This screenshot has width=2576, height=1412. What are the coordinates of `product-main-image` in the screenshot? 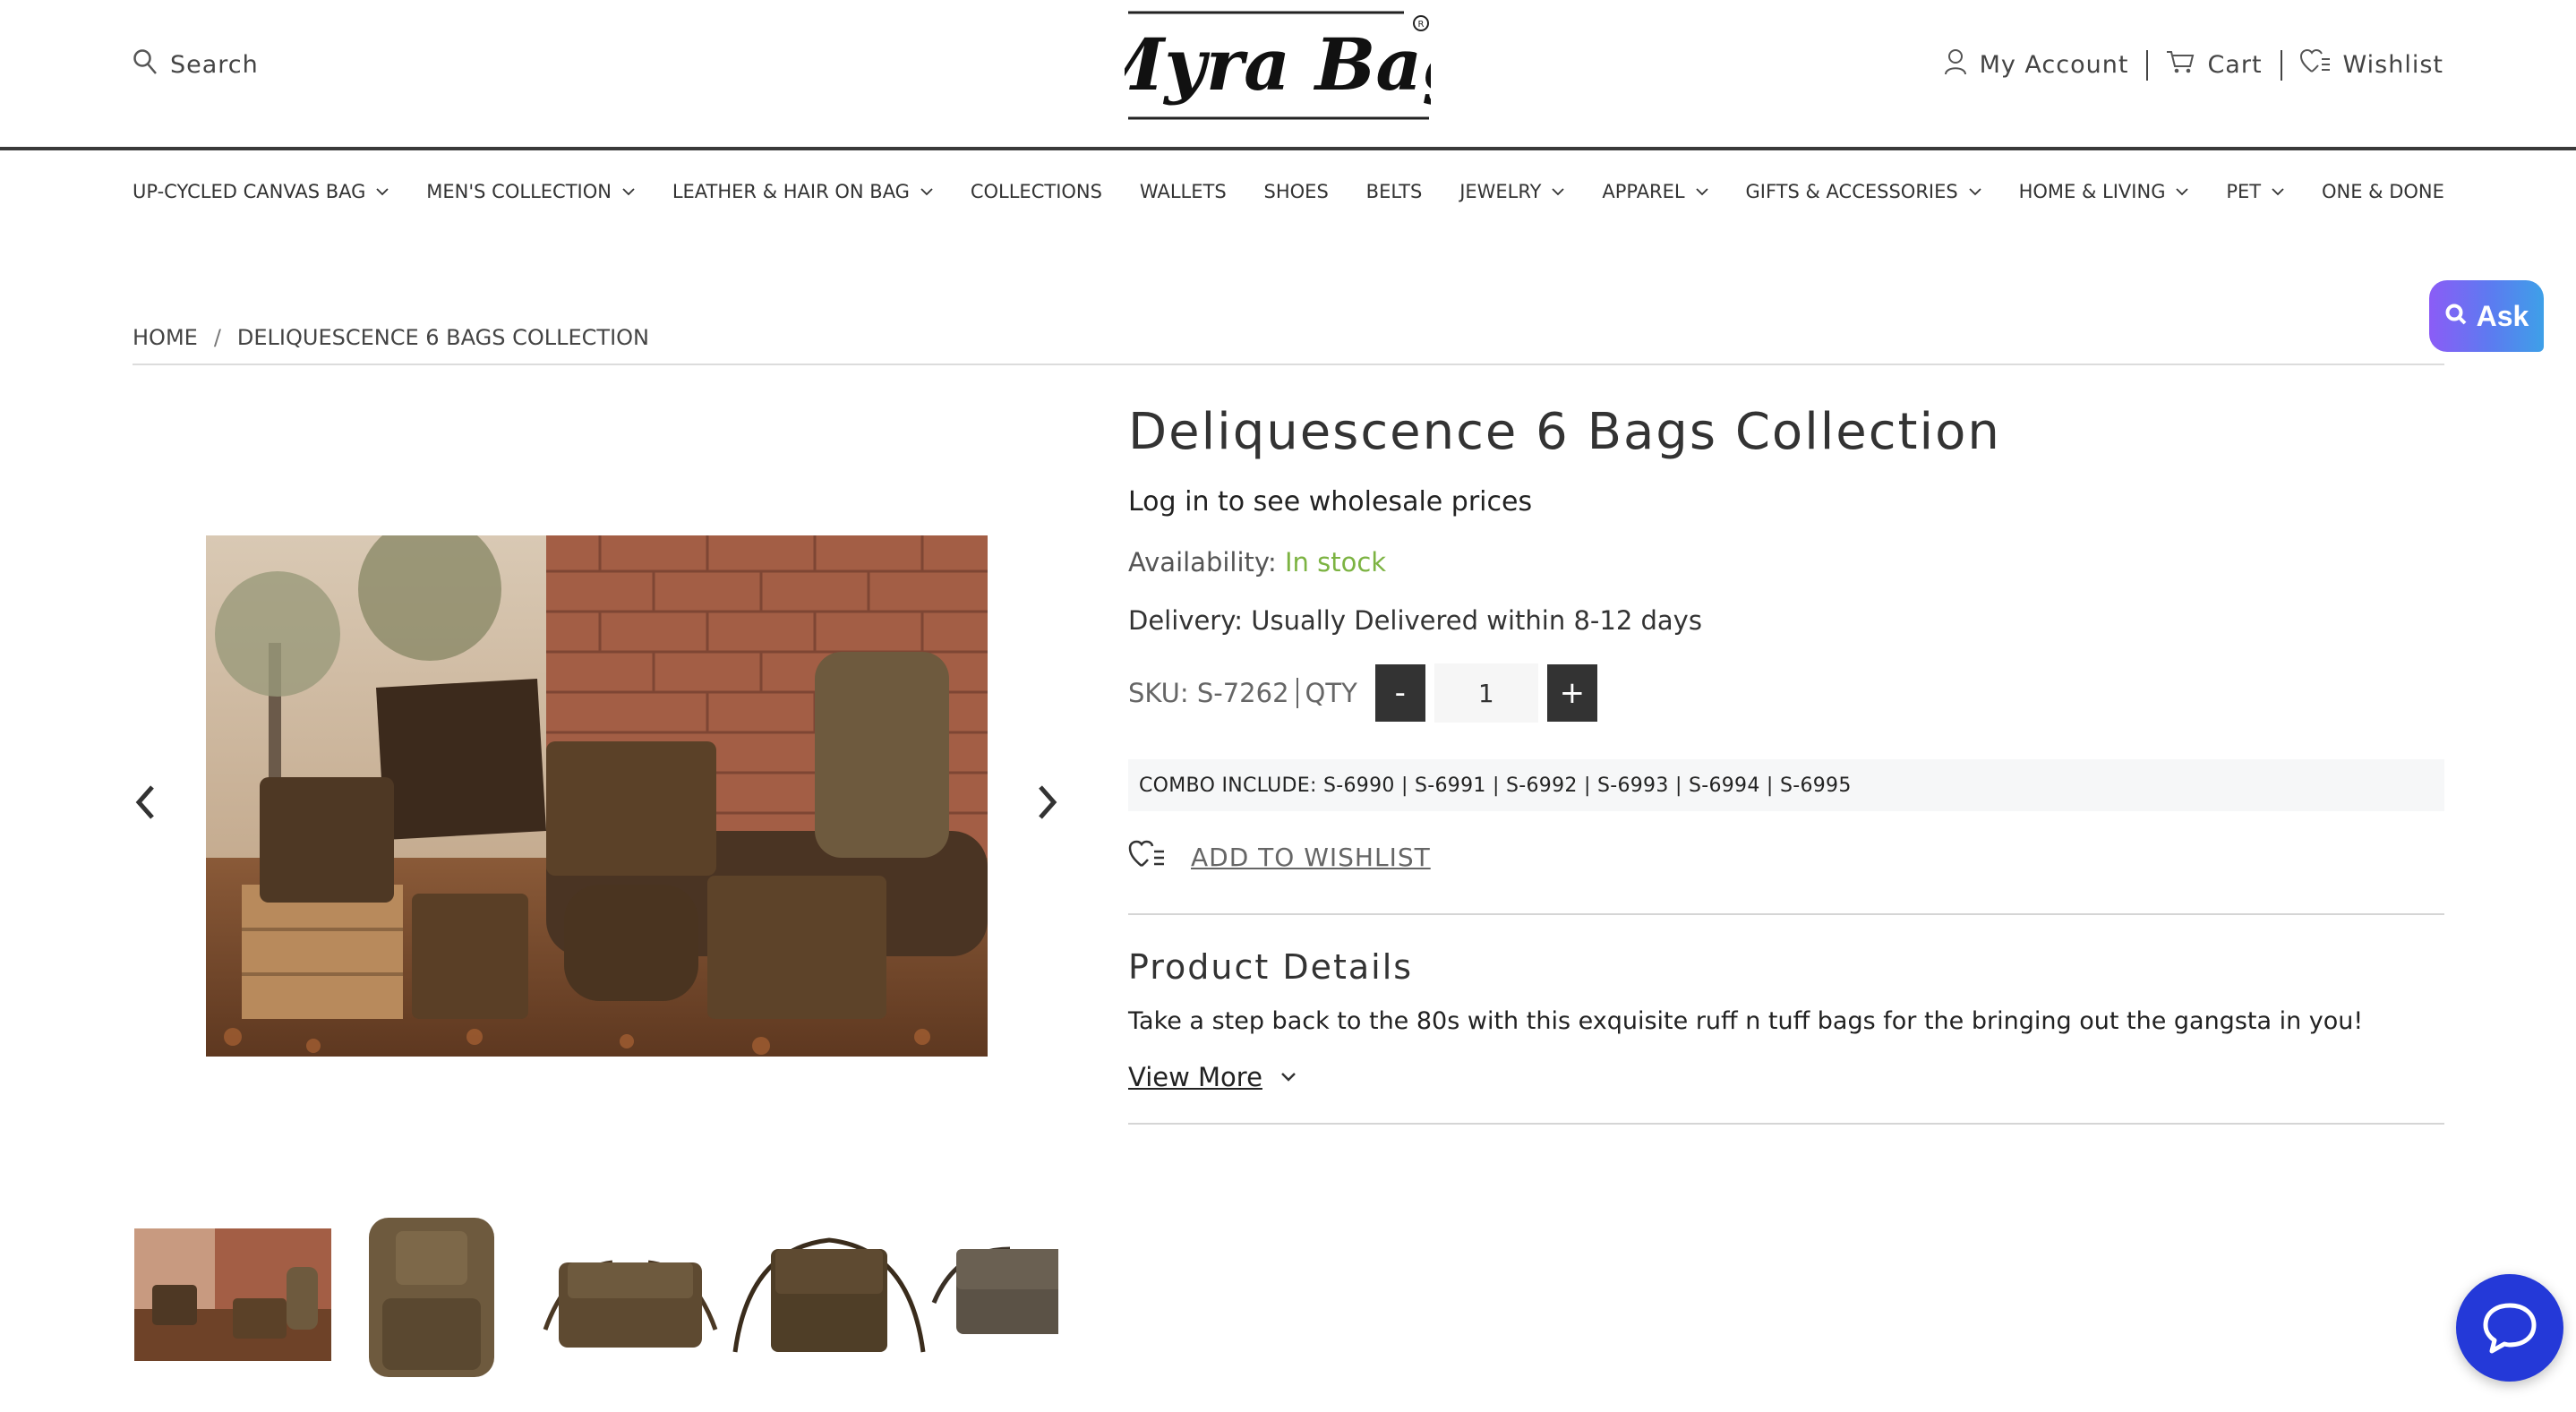 It's located at (597, 796).